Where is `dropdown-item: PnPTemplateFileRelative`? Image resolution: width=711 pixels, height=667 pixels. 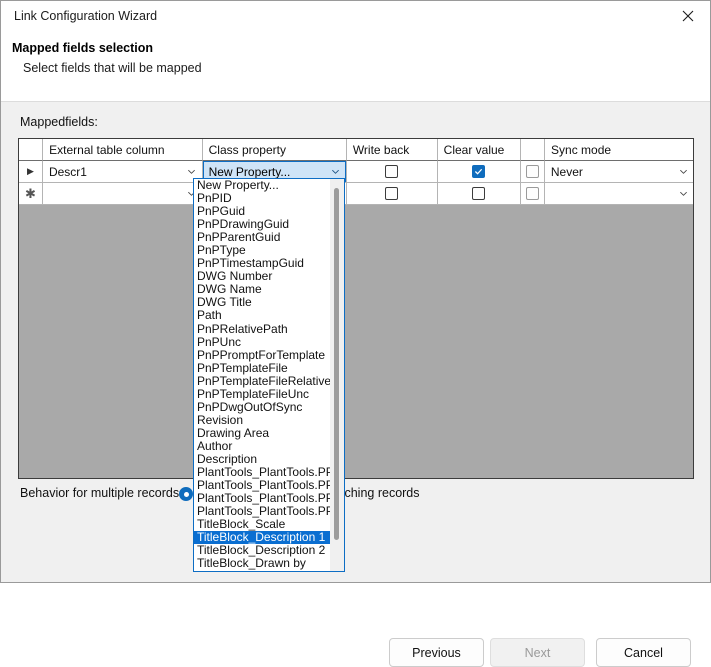
dropdown-item: PnPTemplateFileRelative is located at coordinates (262, 381).